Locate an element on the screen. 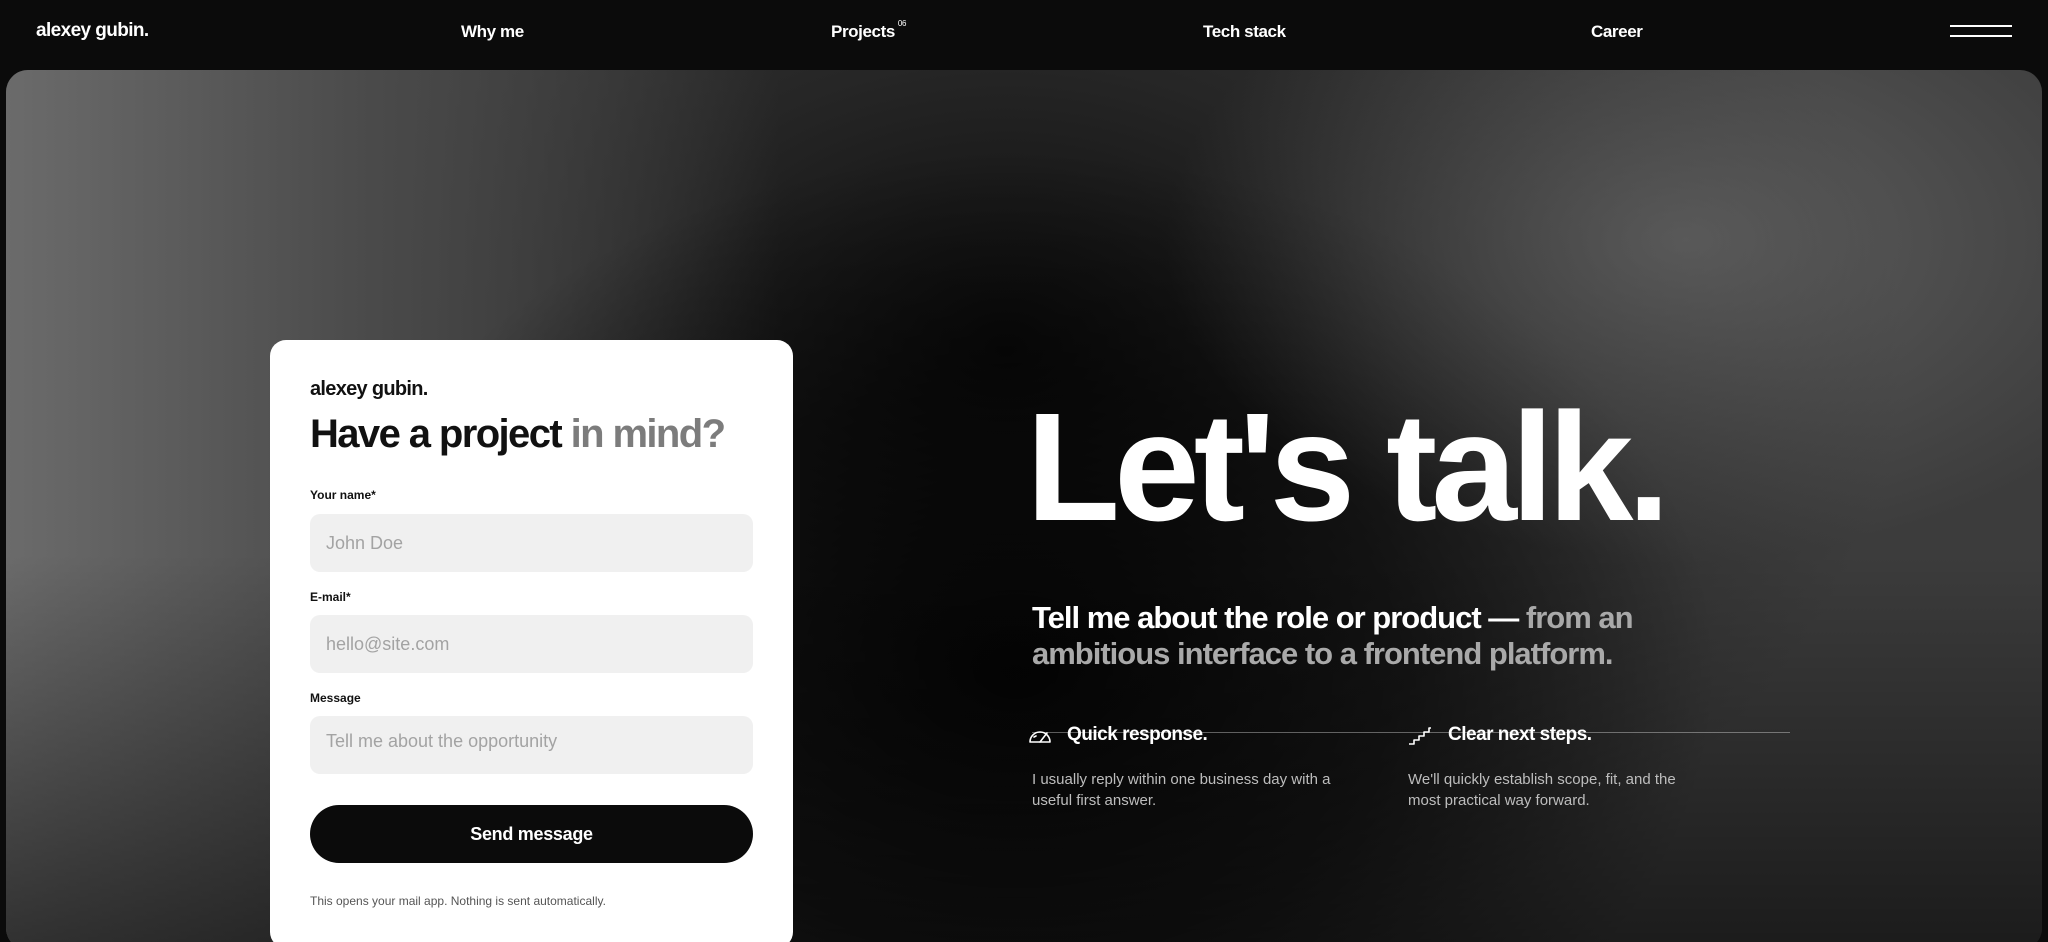  stairs-icon is located at coordinates (1420, 736).